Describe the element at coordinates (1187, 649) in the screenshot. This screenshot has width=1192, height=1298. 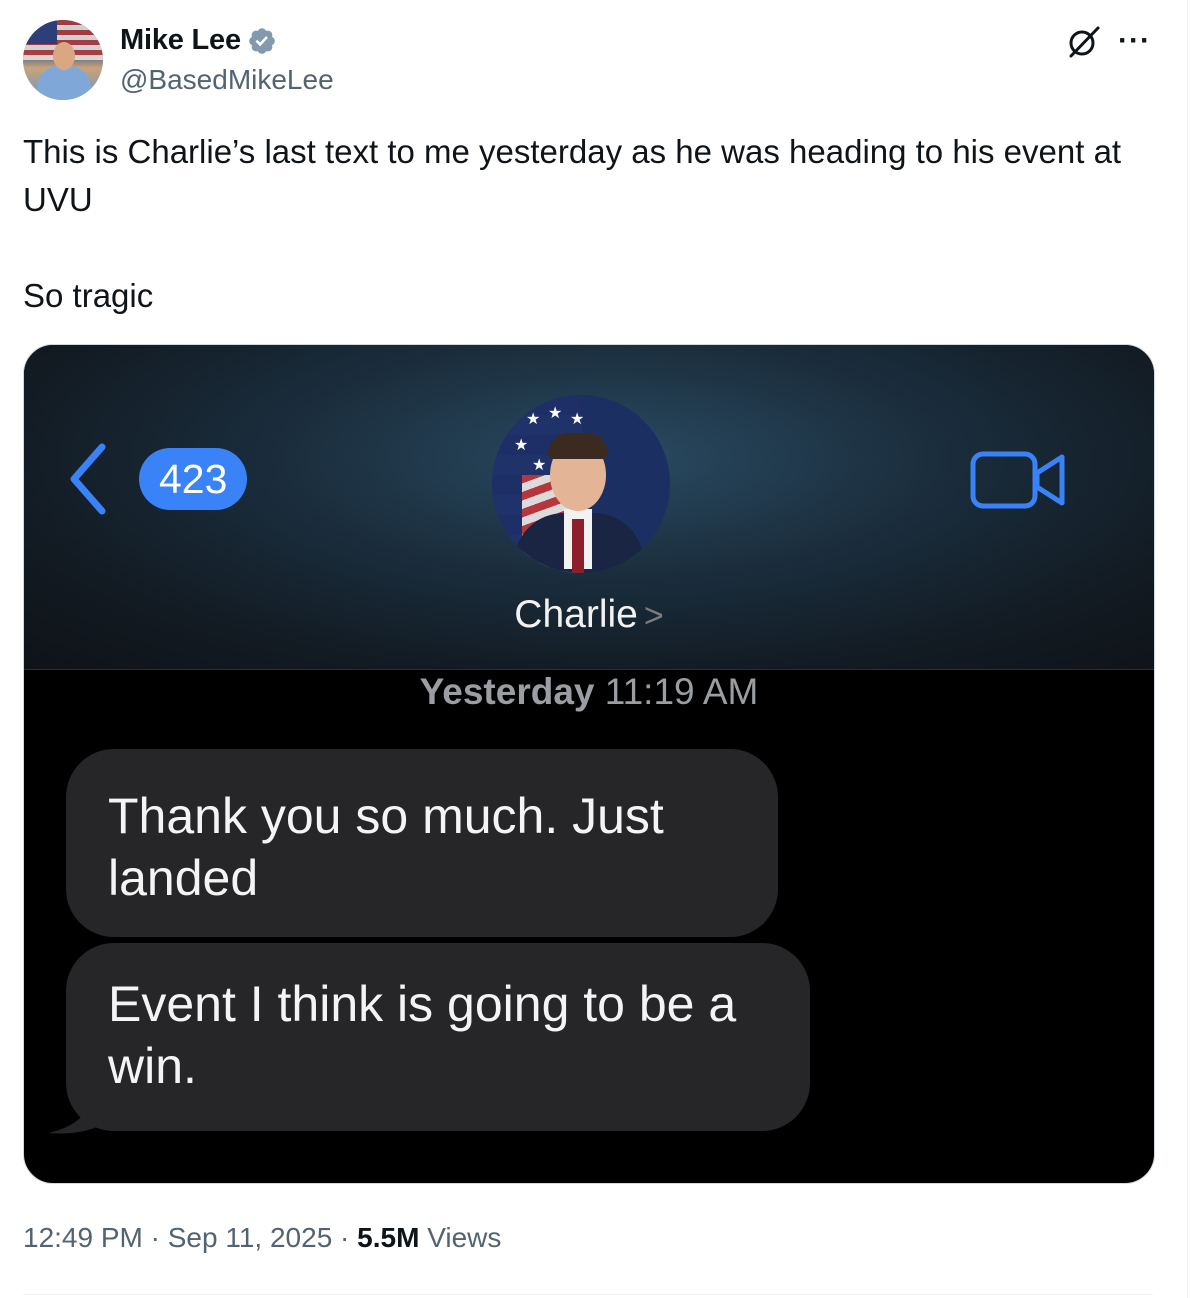
I see `column-divider` at that location.